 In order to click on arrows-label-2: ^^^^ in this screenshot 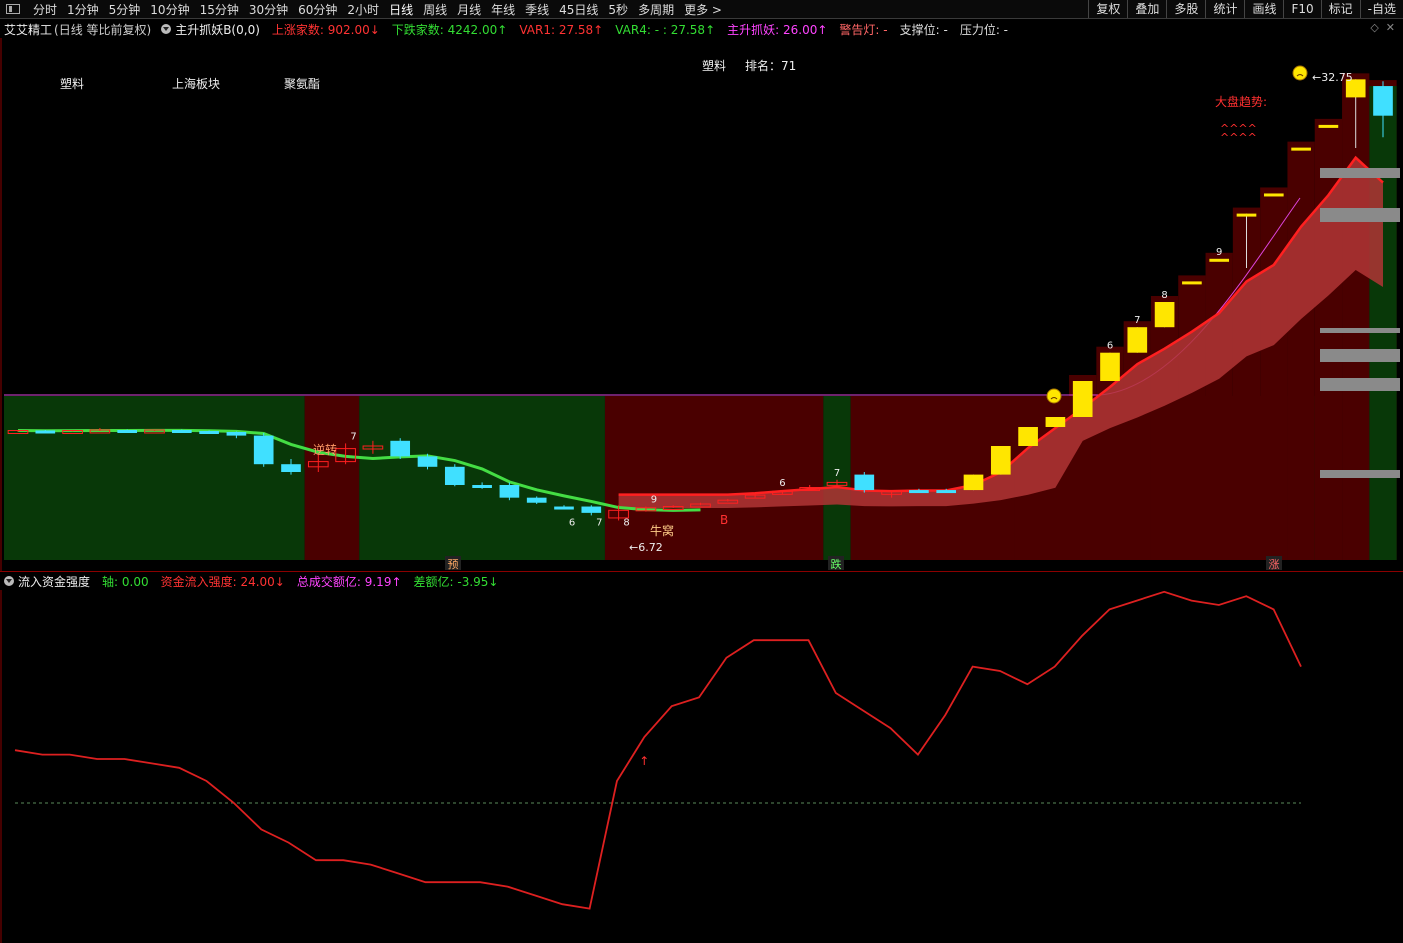, I will do `click(1238, 137)`.